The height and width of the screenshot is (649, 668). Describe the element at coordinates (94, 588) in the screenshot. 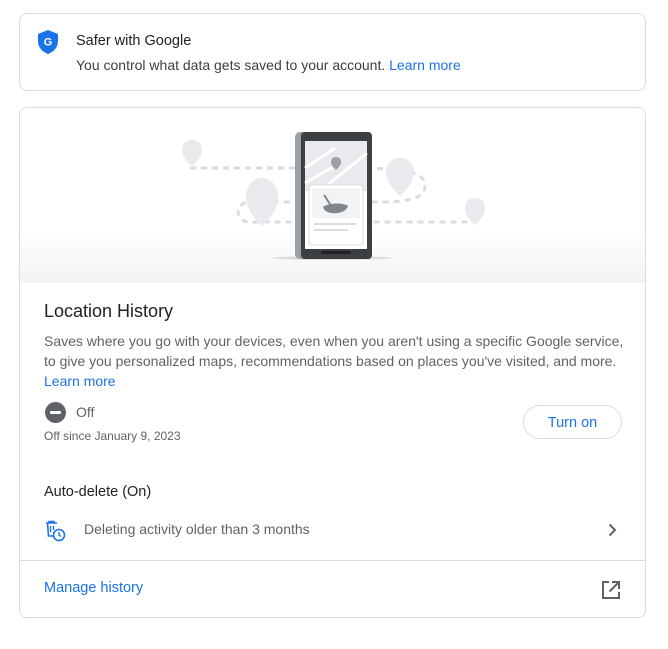

I see `manage-history-label: Manage history` at that location.